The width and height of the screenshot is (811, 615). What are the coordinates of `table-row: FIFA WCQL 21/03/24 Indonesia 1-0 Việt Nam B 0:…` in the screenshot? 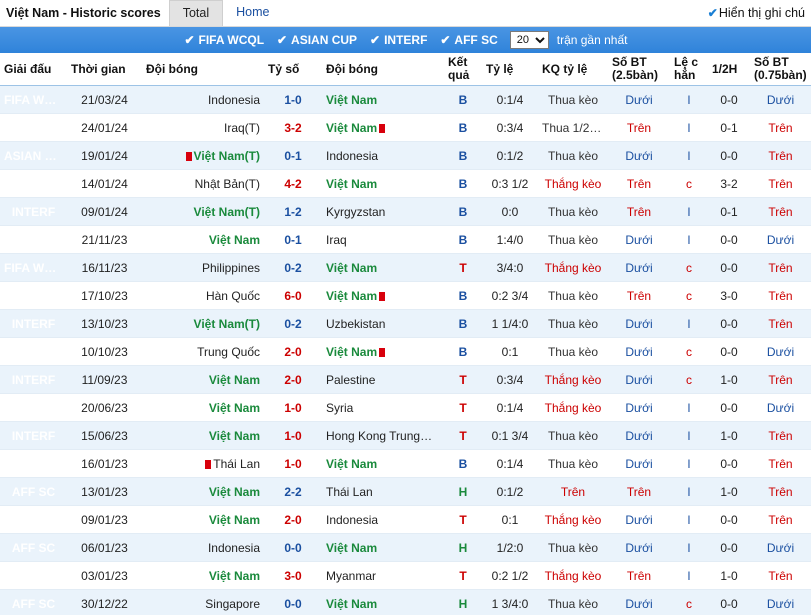 It's located at (405, 99).